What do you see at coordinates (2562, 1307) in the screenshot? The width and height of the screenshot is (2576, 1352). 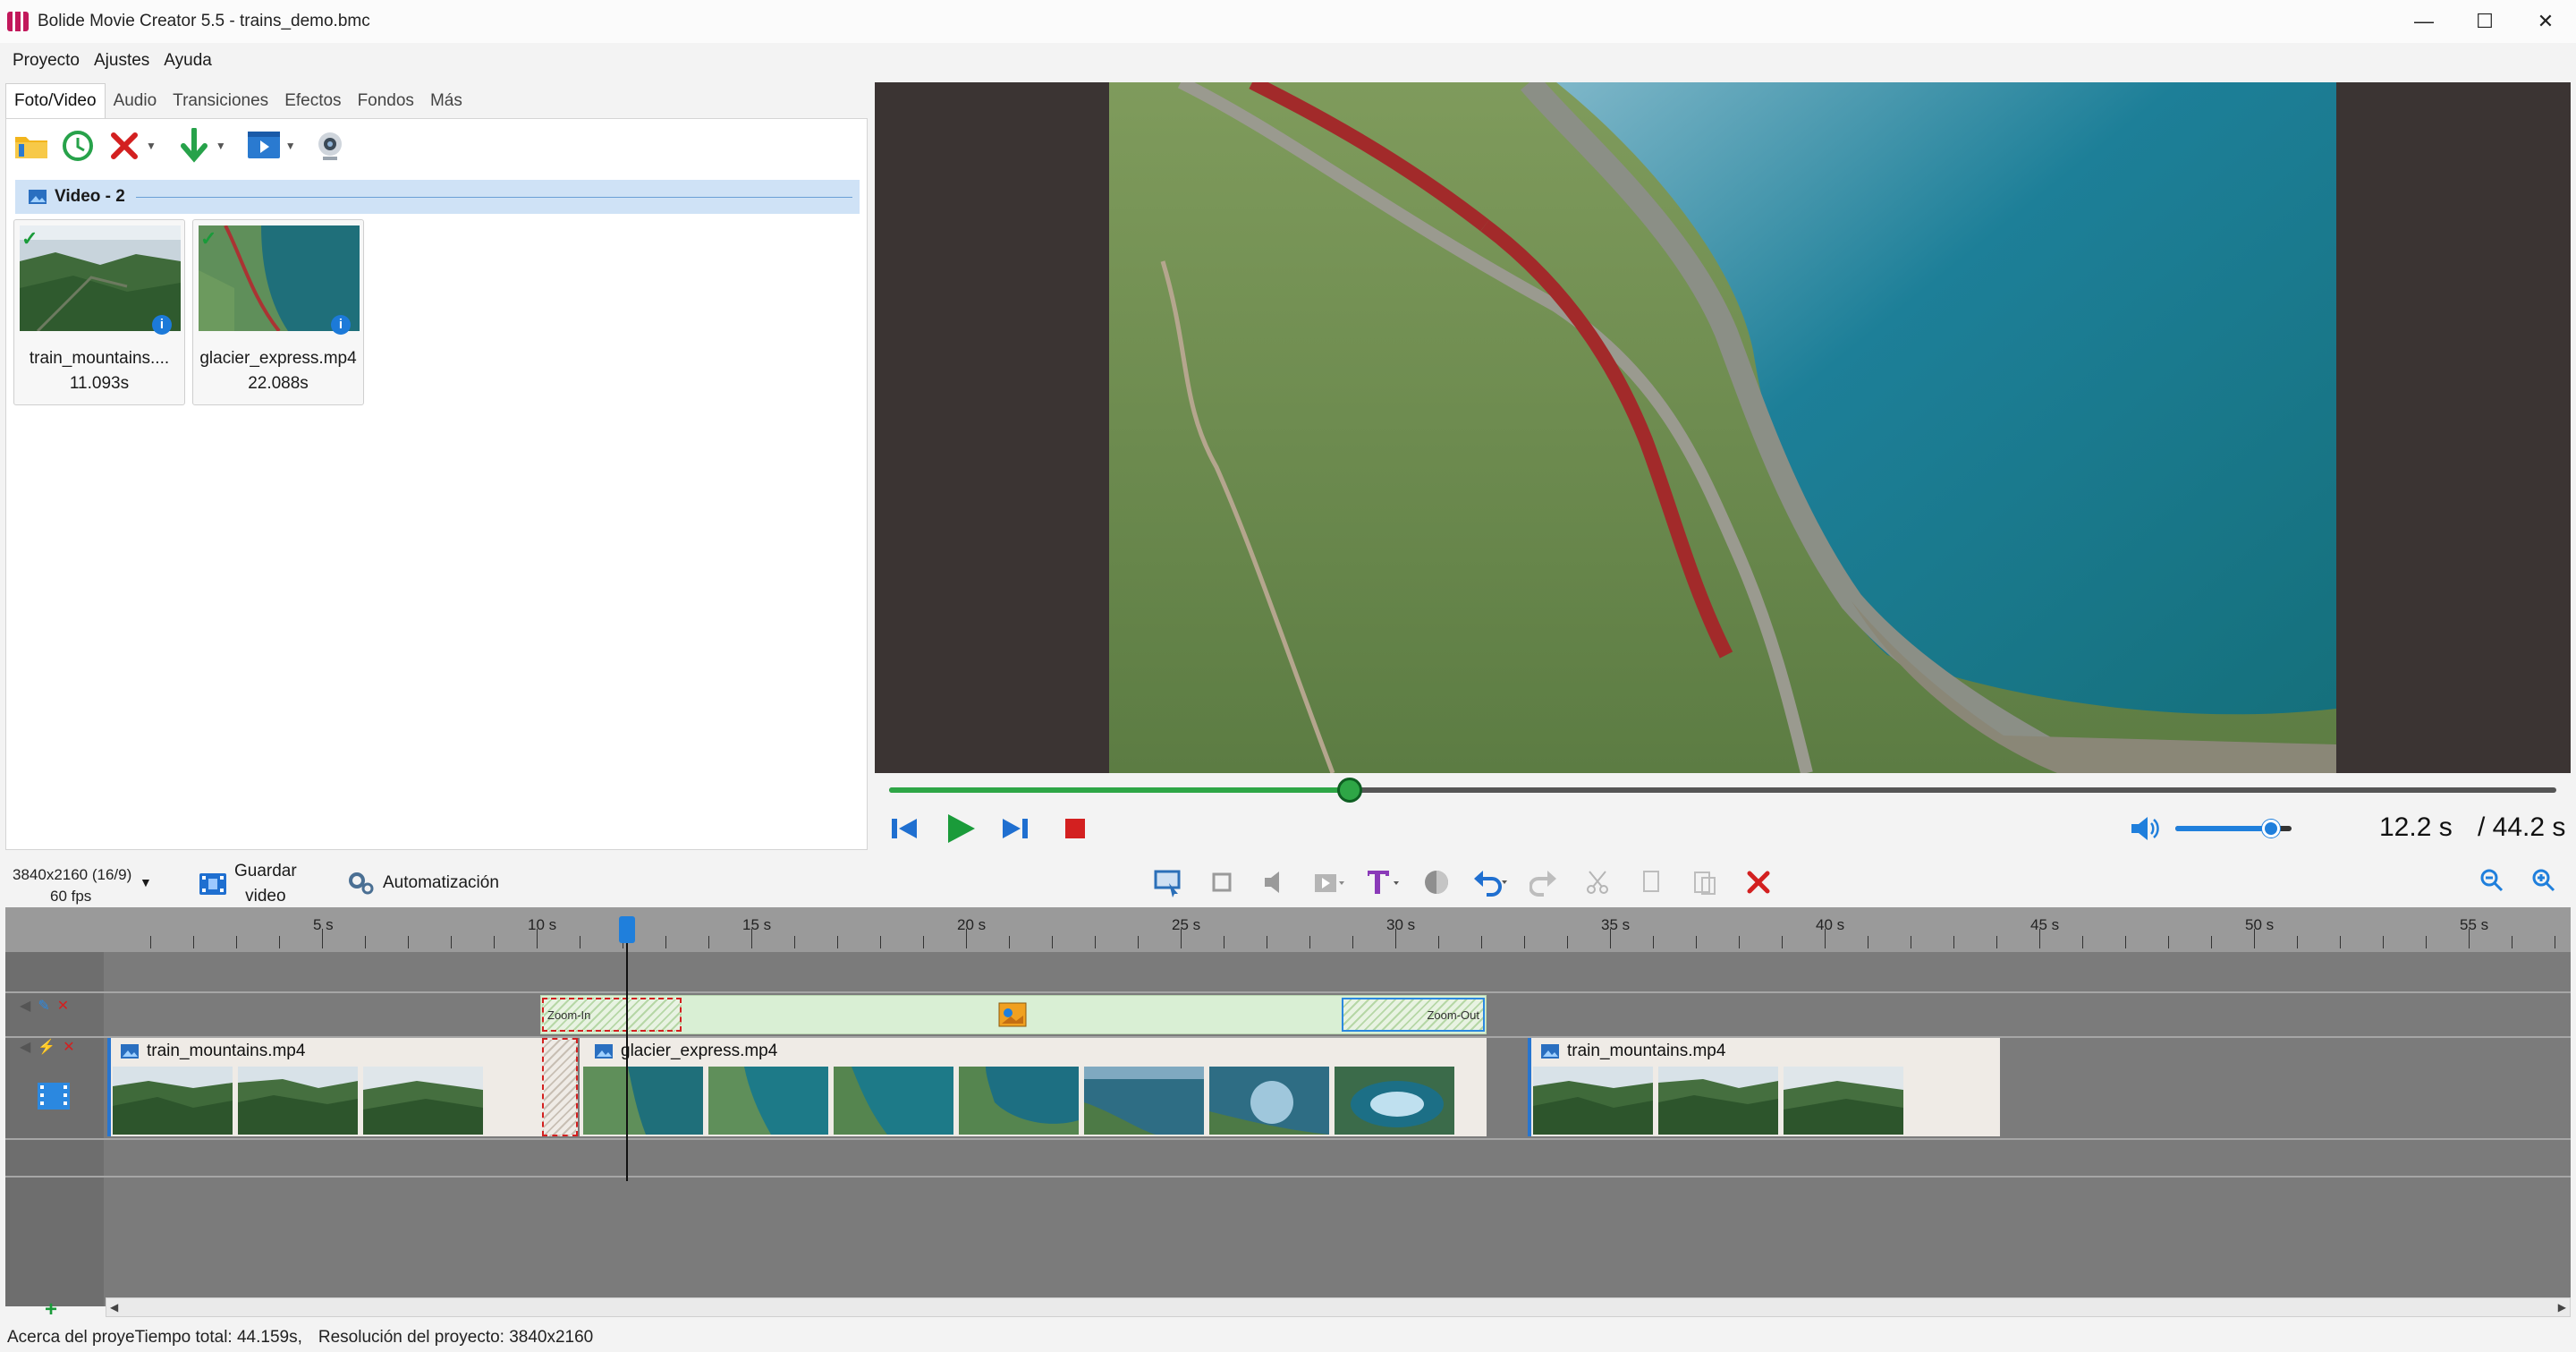 I see `scroll-right-arrow-icon: ▶` at bounding box center [2562, 1307].